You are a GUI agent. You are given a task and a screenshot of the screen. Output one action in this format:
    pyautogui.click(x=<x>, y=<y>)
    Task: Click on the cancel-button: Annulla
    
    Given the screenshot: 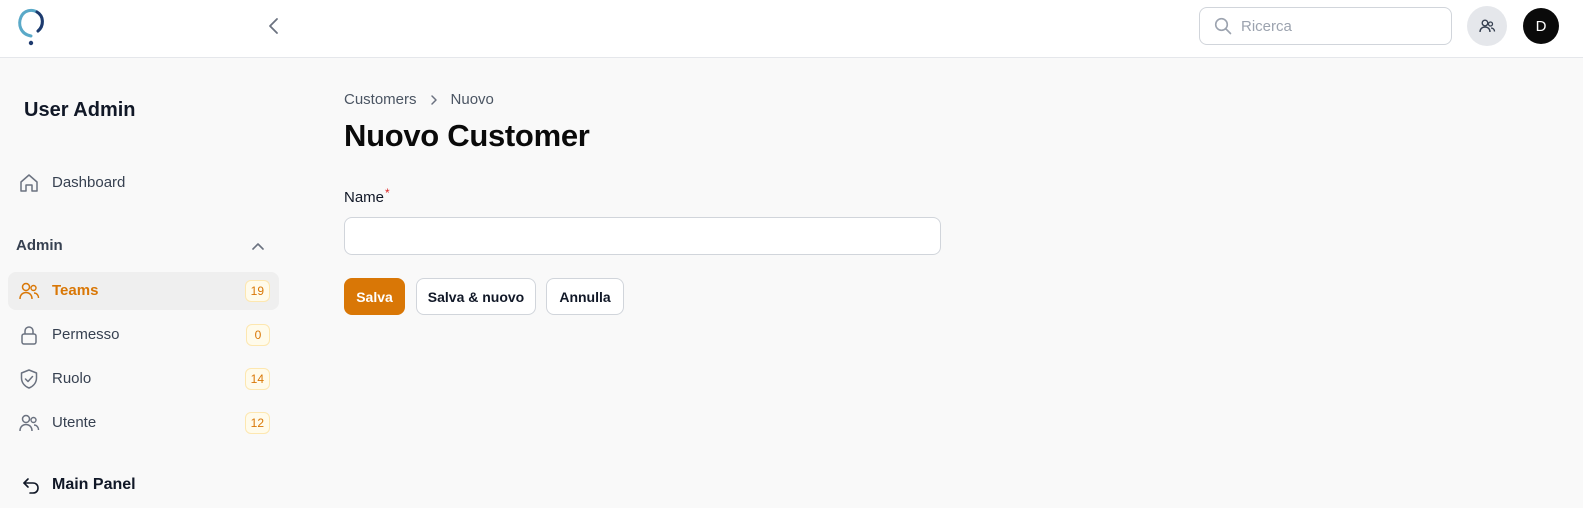 What is the action you would take?
    pyautogui.click(x=585, y=296)
    